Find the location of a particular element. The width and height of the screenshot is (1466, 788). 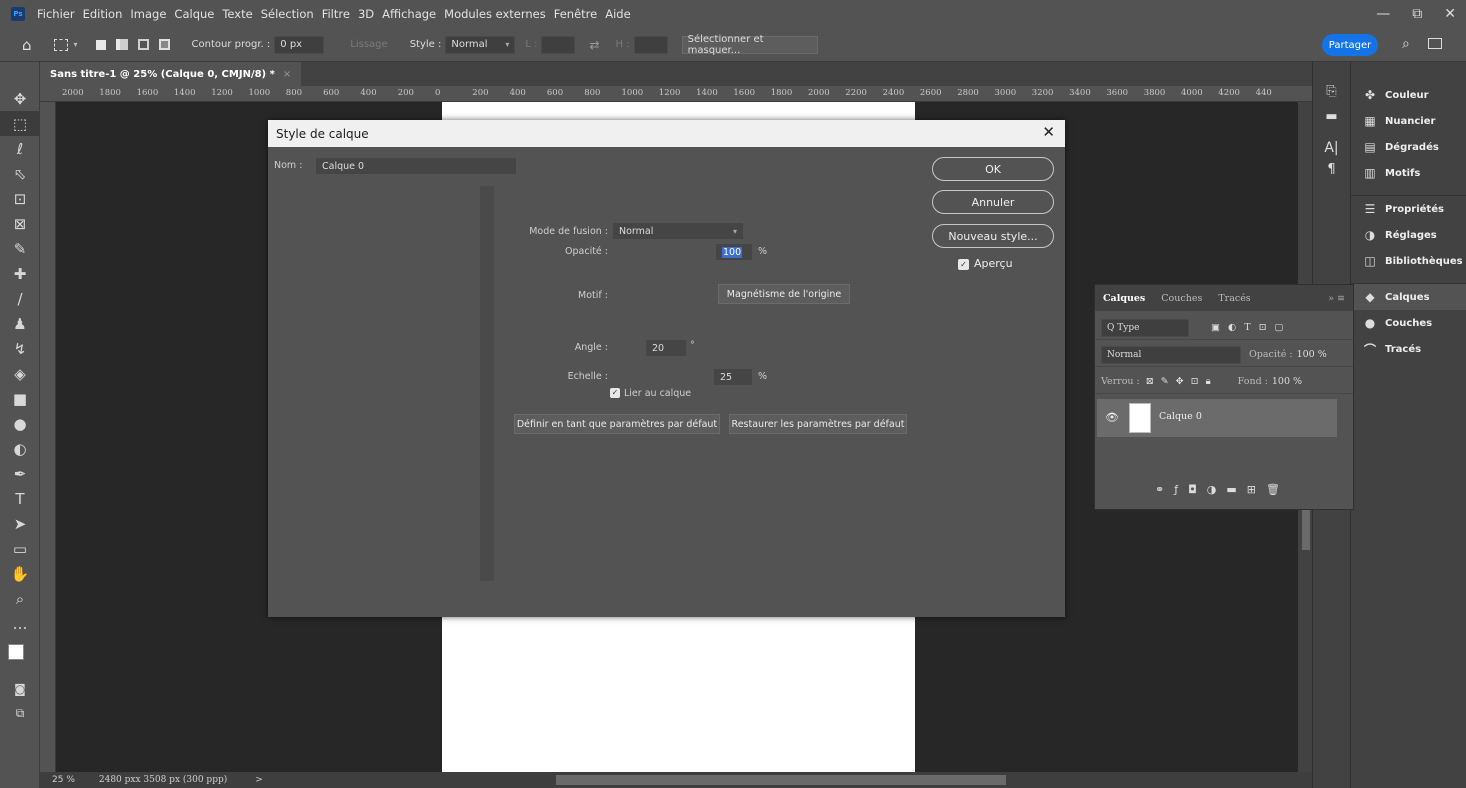

name-field: Calque 0 is located at coordinates (416, 166).